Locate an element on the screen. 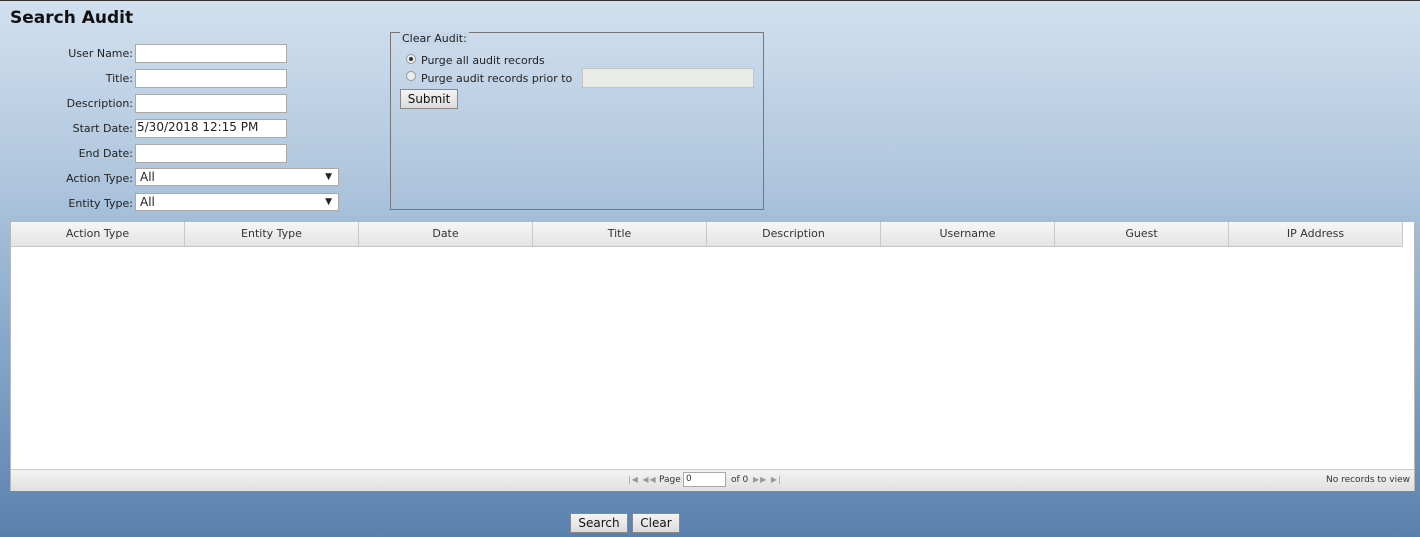 The width and height of the screenshot is (1420, 537). pager-next-last: ▶▶ ▶| is located at coordinates (767, 479).